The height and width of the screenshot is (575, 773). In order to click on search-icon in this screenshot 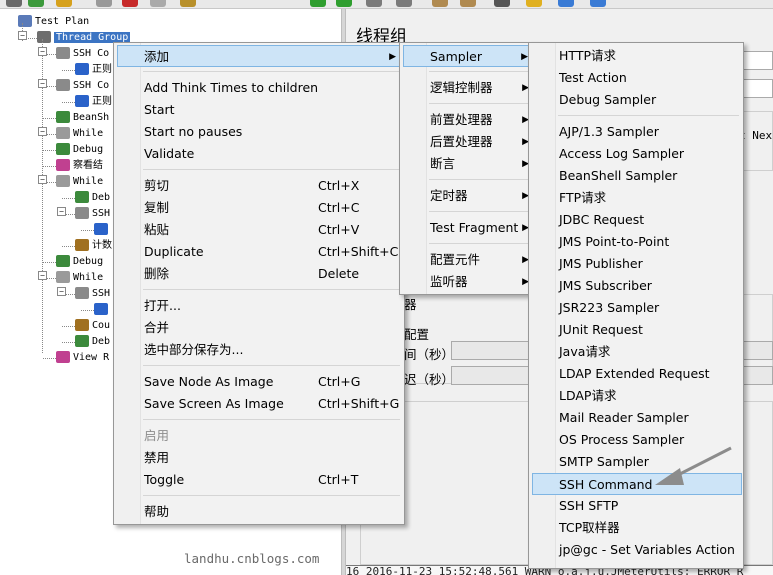, I will do `click(502, 3)`.